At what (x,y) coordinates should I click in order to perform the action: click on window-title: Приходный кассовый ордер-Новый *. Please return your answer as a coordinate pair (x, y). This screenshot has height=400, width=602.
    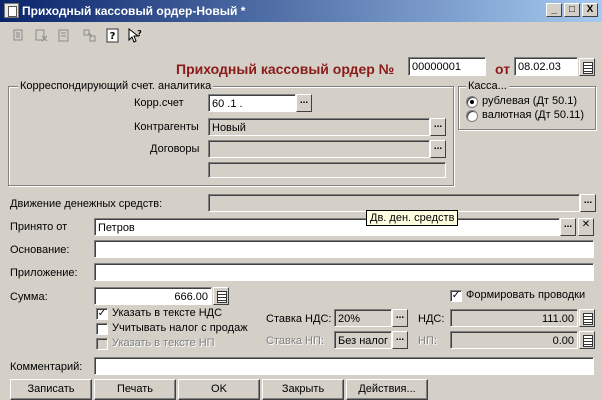
    Looking at the image, I should click on (134, 11).